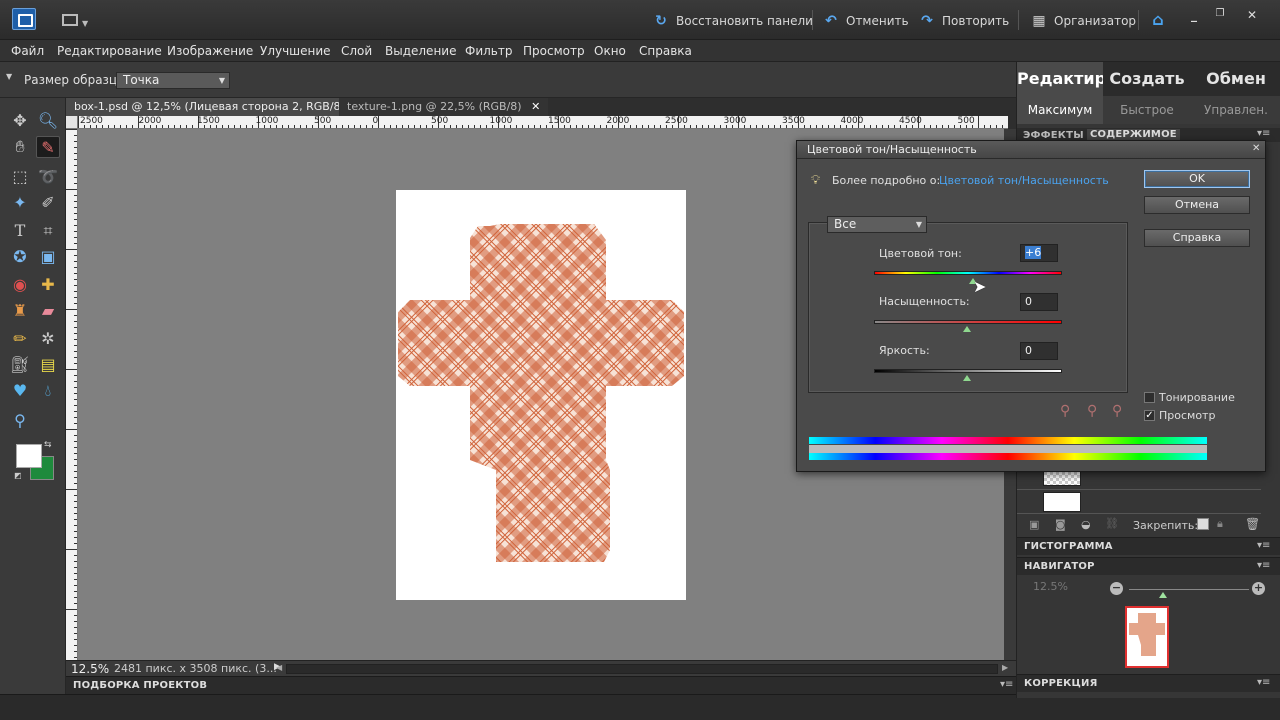  I want to click on recompose-tool-icon: ▣, so click(48, 257).